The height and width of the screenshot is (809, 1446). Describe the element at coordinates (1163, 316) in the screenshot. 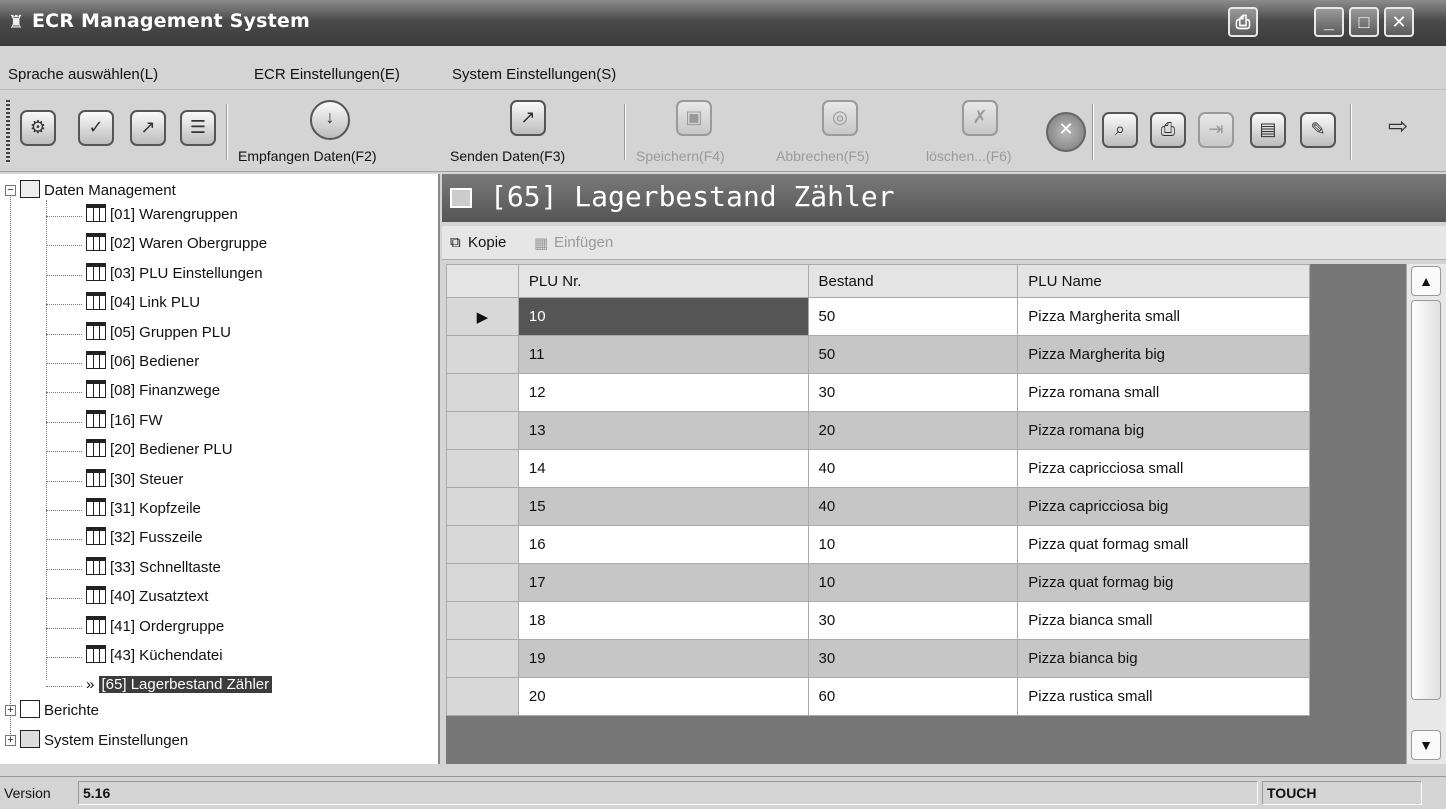

I see `cell-plu-name: Pizza Margherita small` at that location.